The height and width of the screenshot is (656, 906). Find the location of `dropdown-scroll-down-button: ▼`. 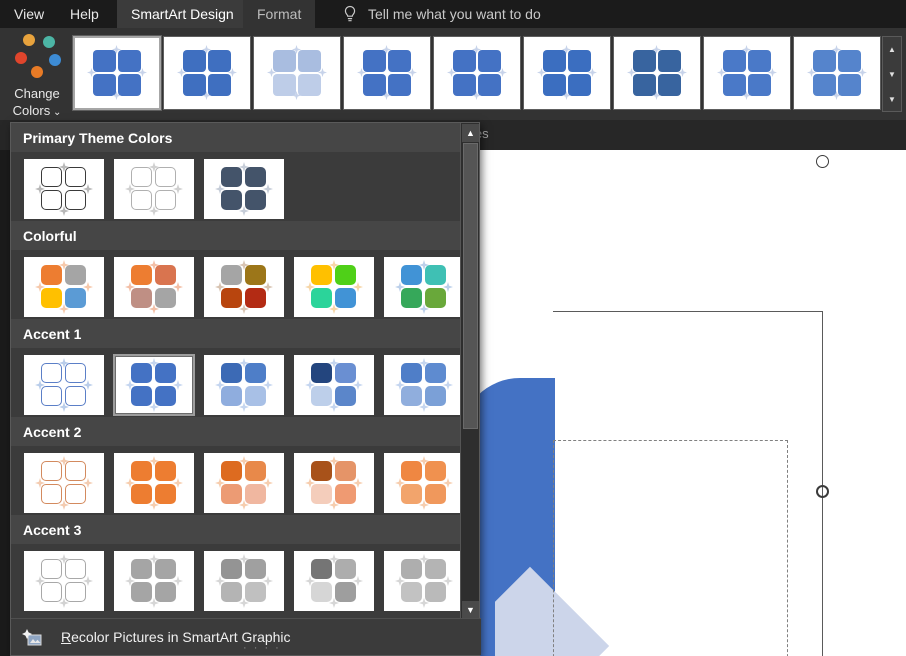

dropdown-scroll-down-button: ▼ is located at coordinates (470, 610).